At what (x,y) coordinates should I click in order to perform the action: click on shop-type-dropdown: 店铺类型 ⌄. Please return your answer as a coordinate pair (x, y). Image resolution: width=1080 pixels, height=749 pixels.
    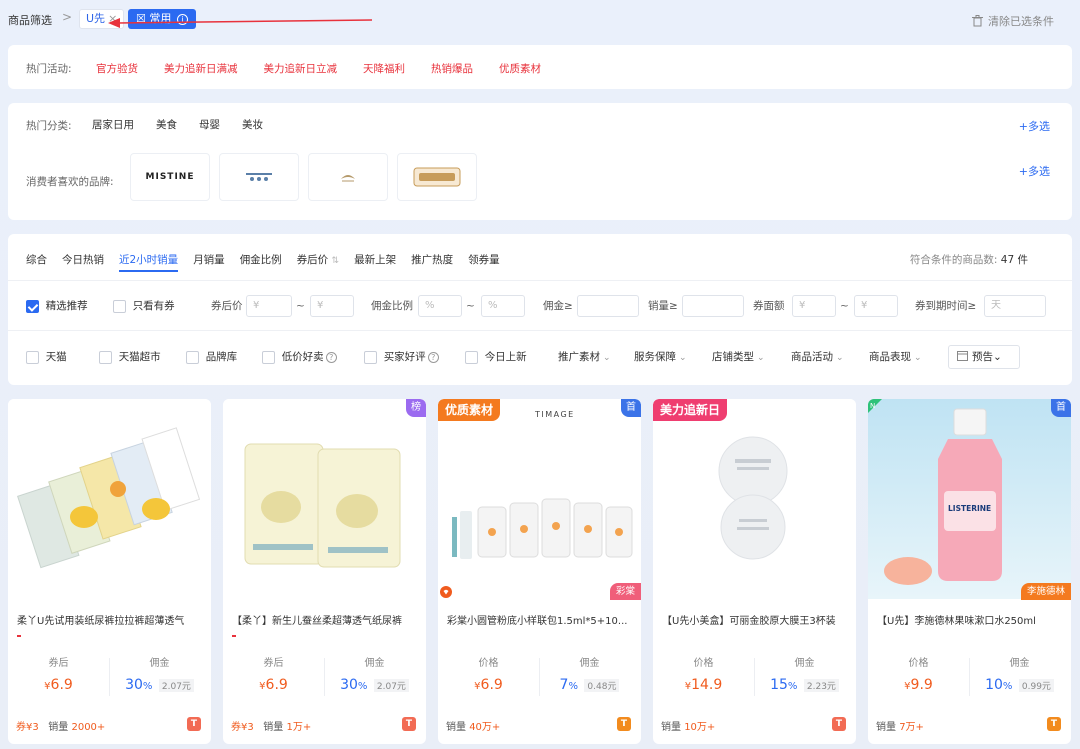
    Looking at the image, I should click on (738, 357).